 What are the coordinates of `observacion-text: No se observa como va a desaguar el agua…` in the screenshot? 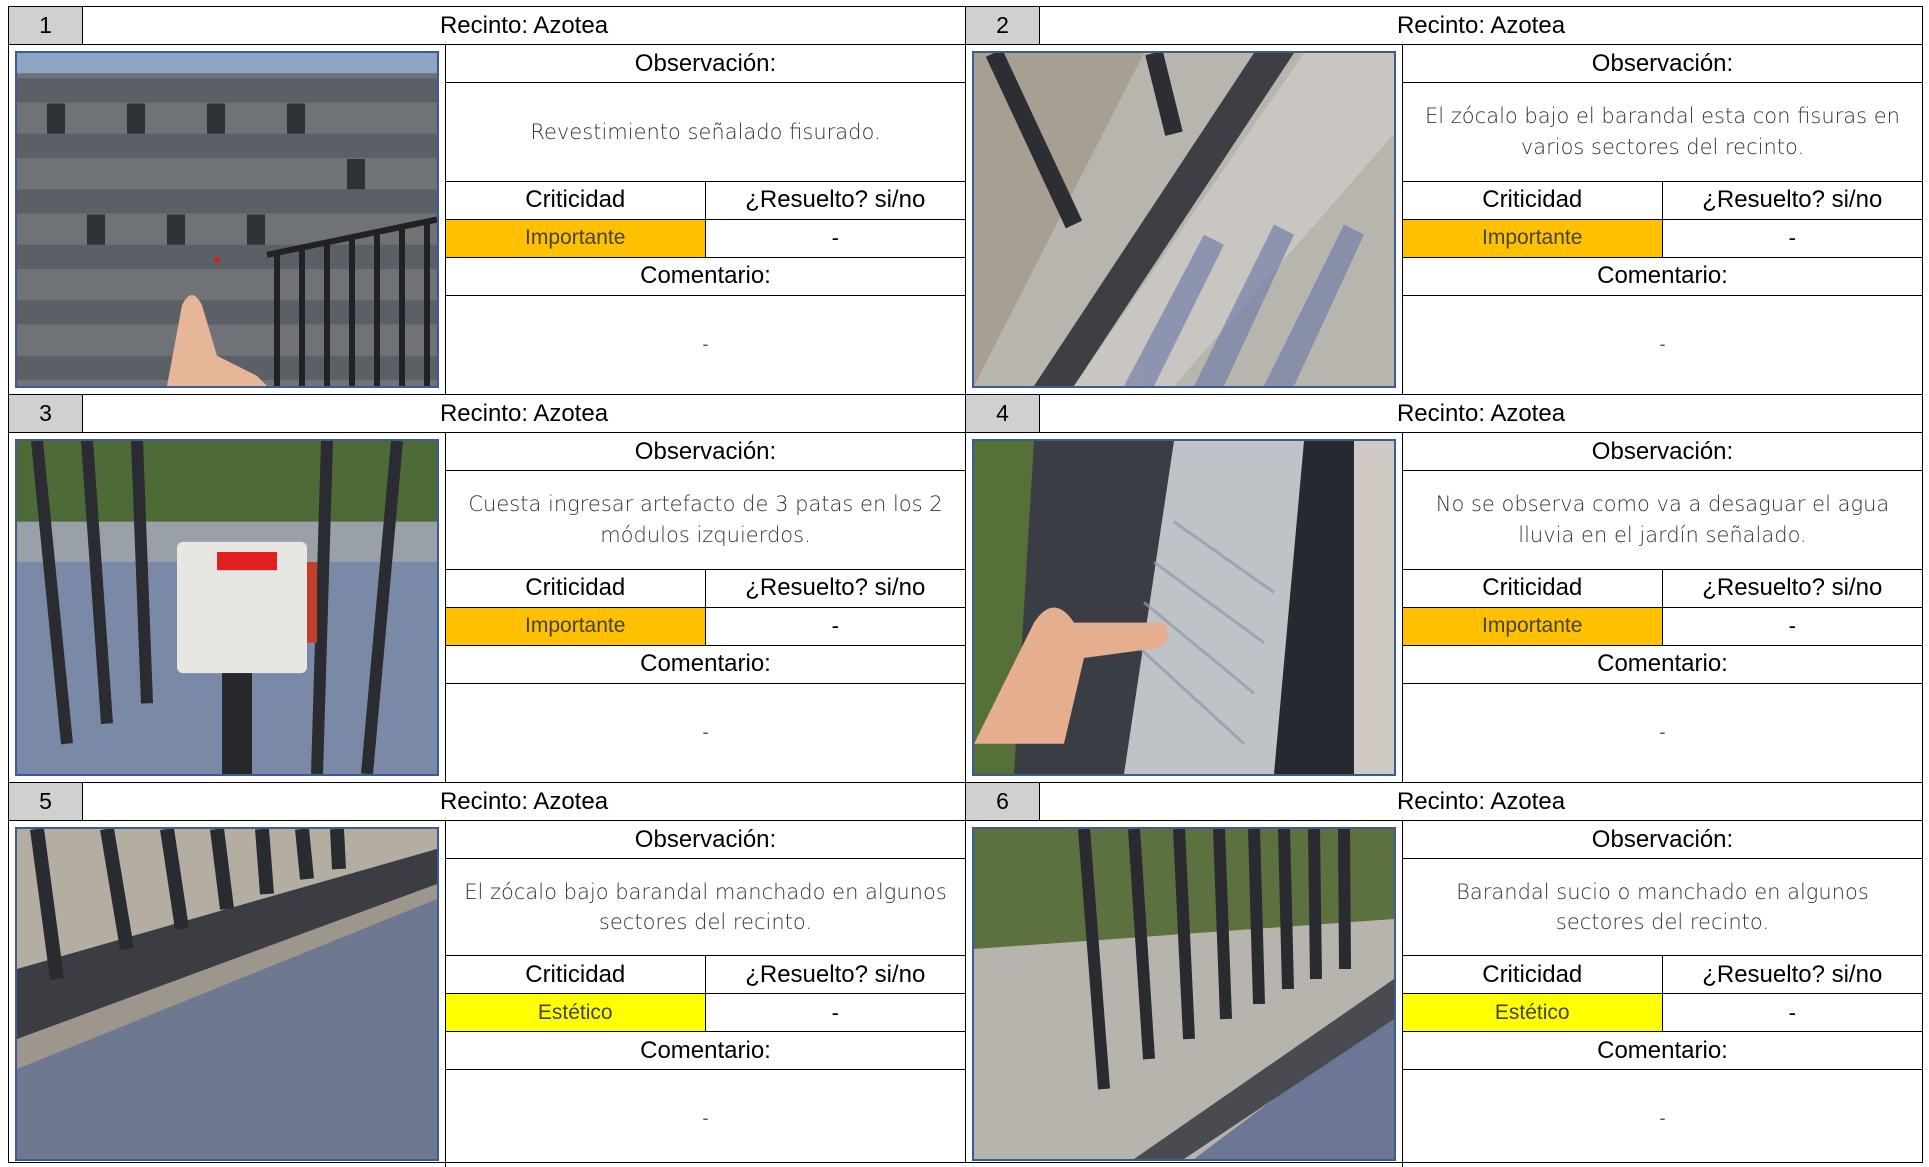 It's located at (1662, 520).